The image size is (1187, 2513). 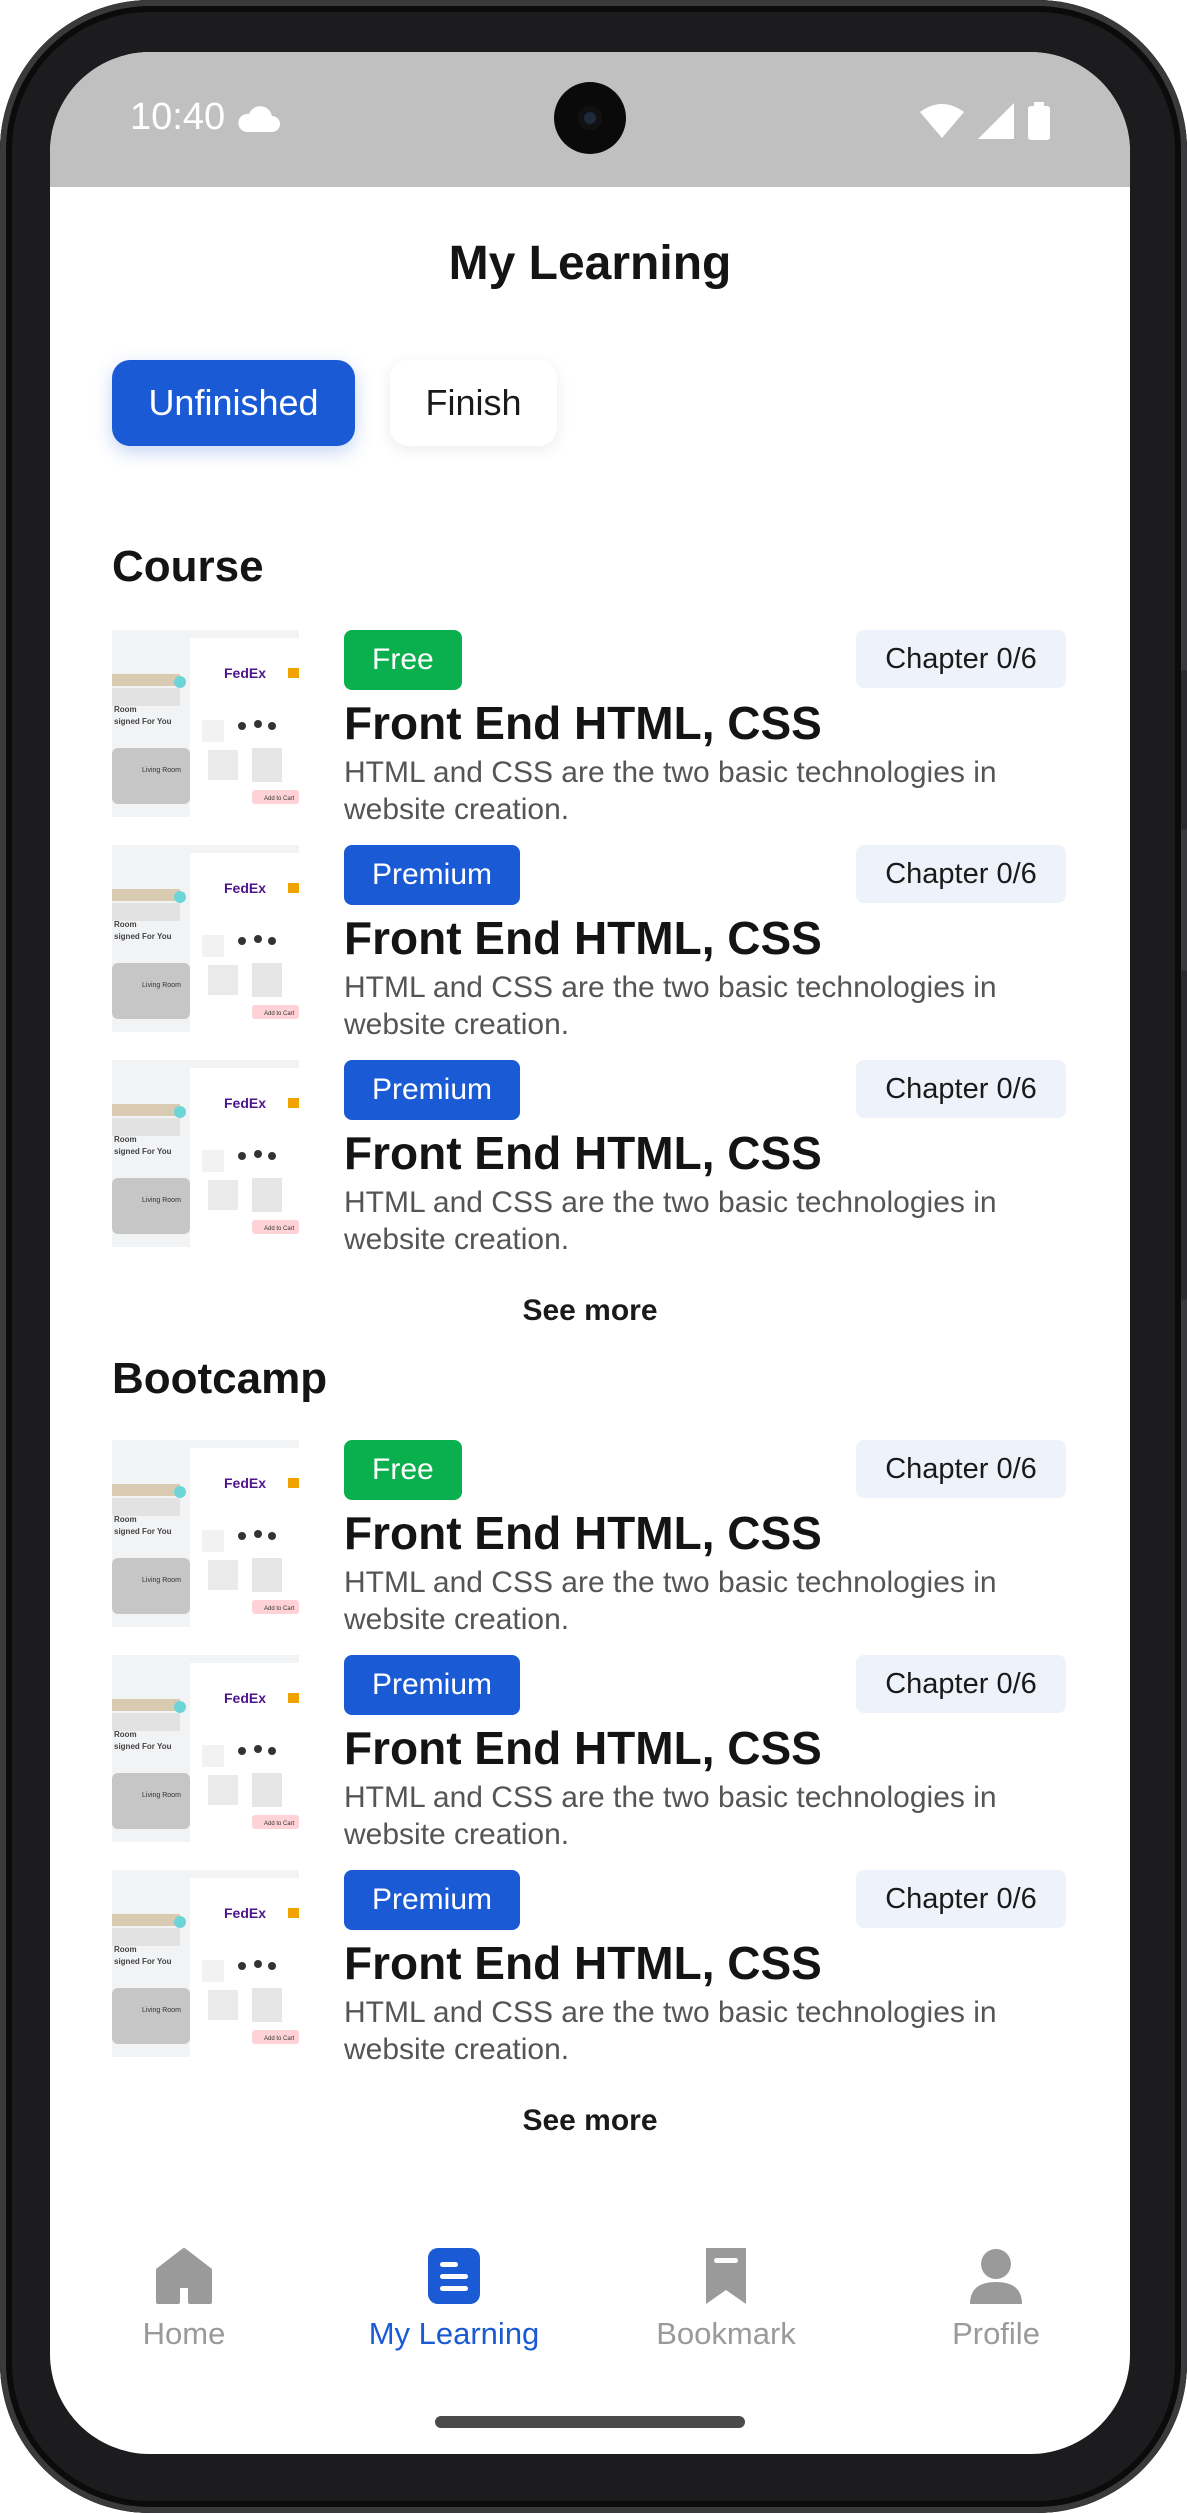 I want to click on nav-item-home: Home, so click(x=184, y=2299).